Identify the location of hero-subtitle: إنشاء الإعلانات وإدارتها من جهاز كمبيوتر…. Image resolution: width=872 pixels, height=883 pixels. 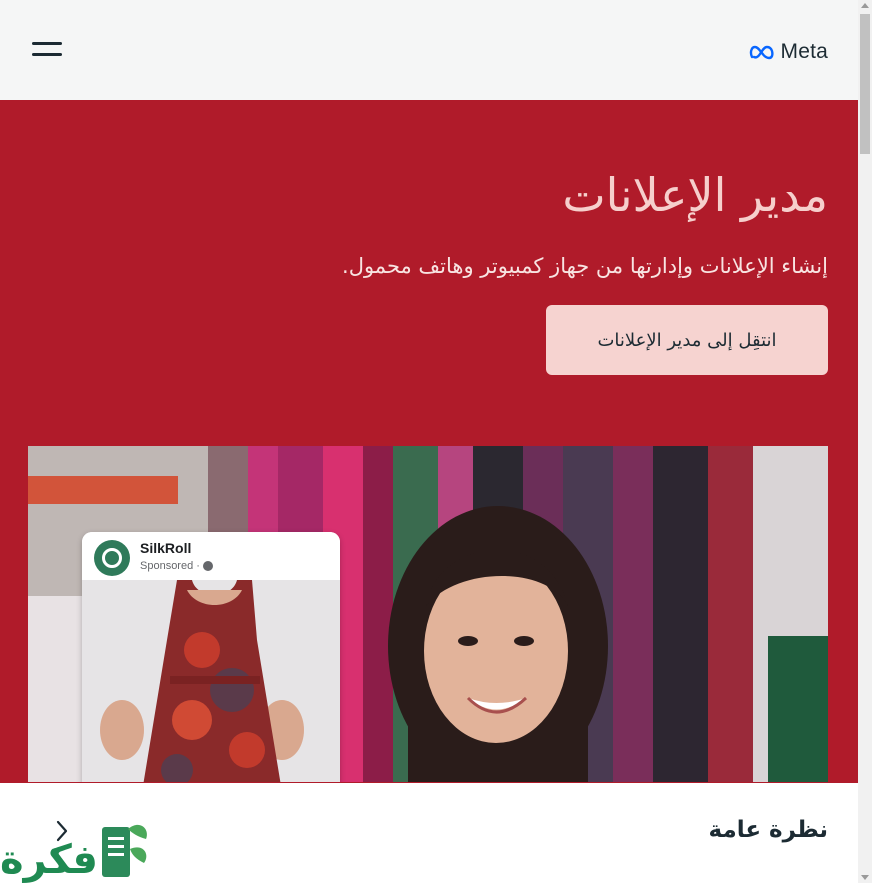
(585, 266).